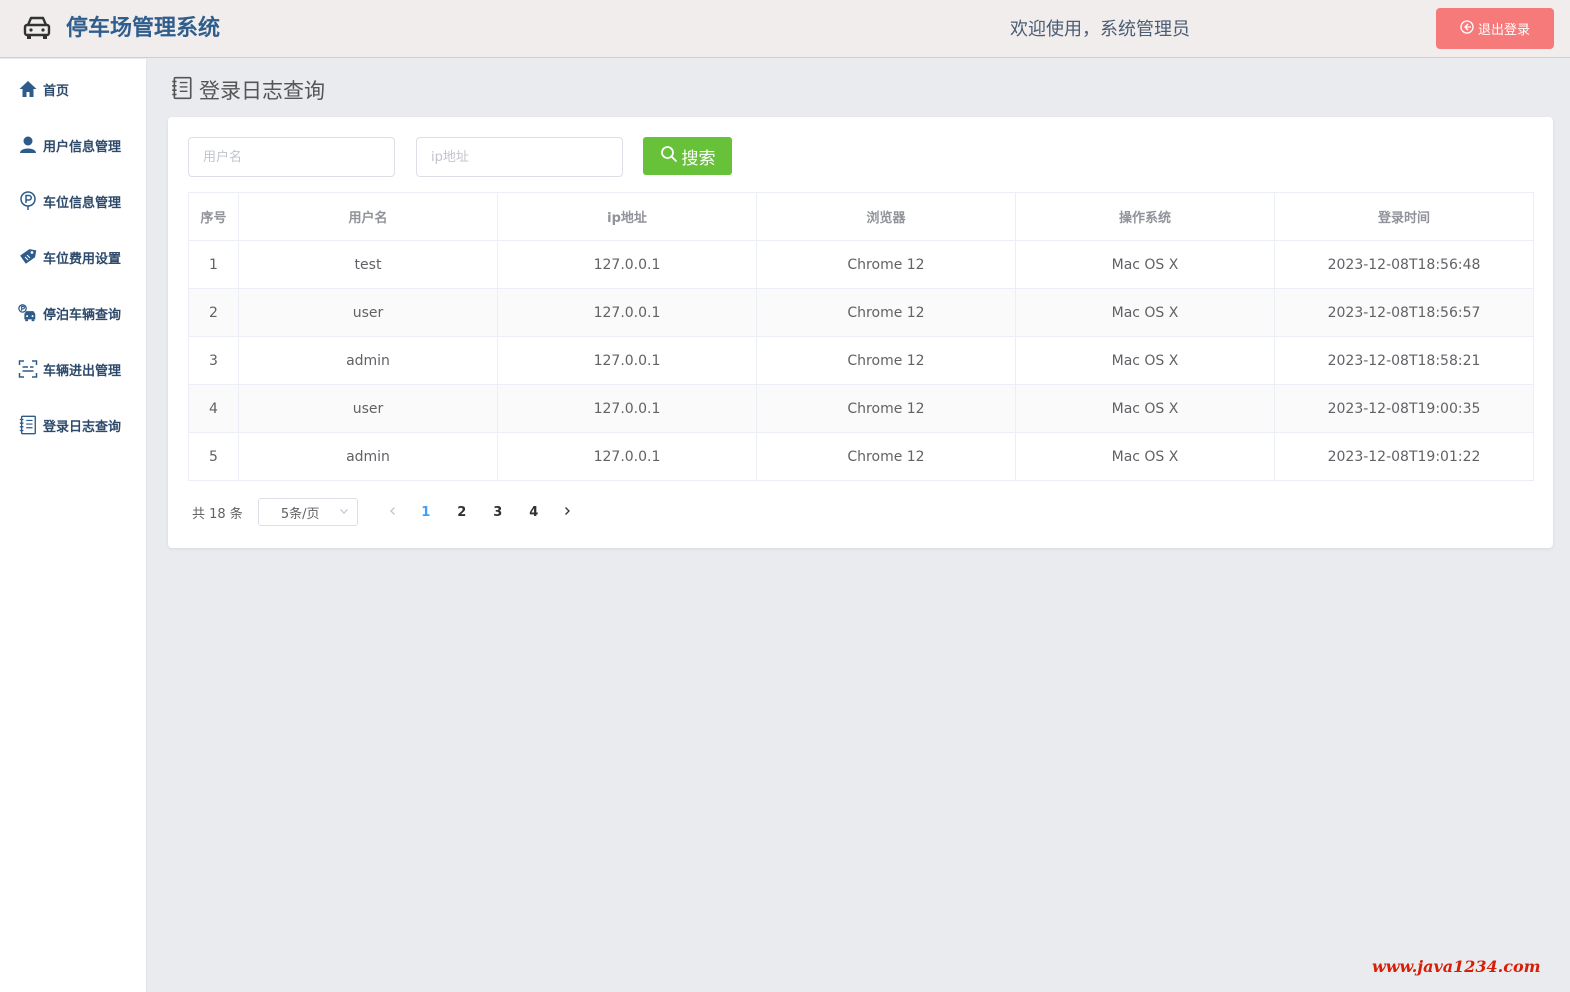 The image size is (1570, 992). I want to click on sidebar-item-parked-vehicles: 停泊车辆查询, so click(73, 313).